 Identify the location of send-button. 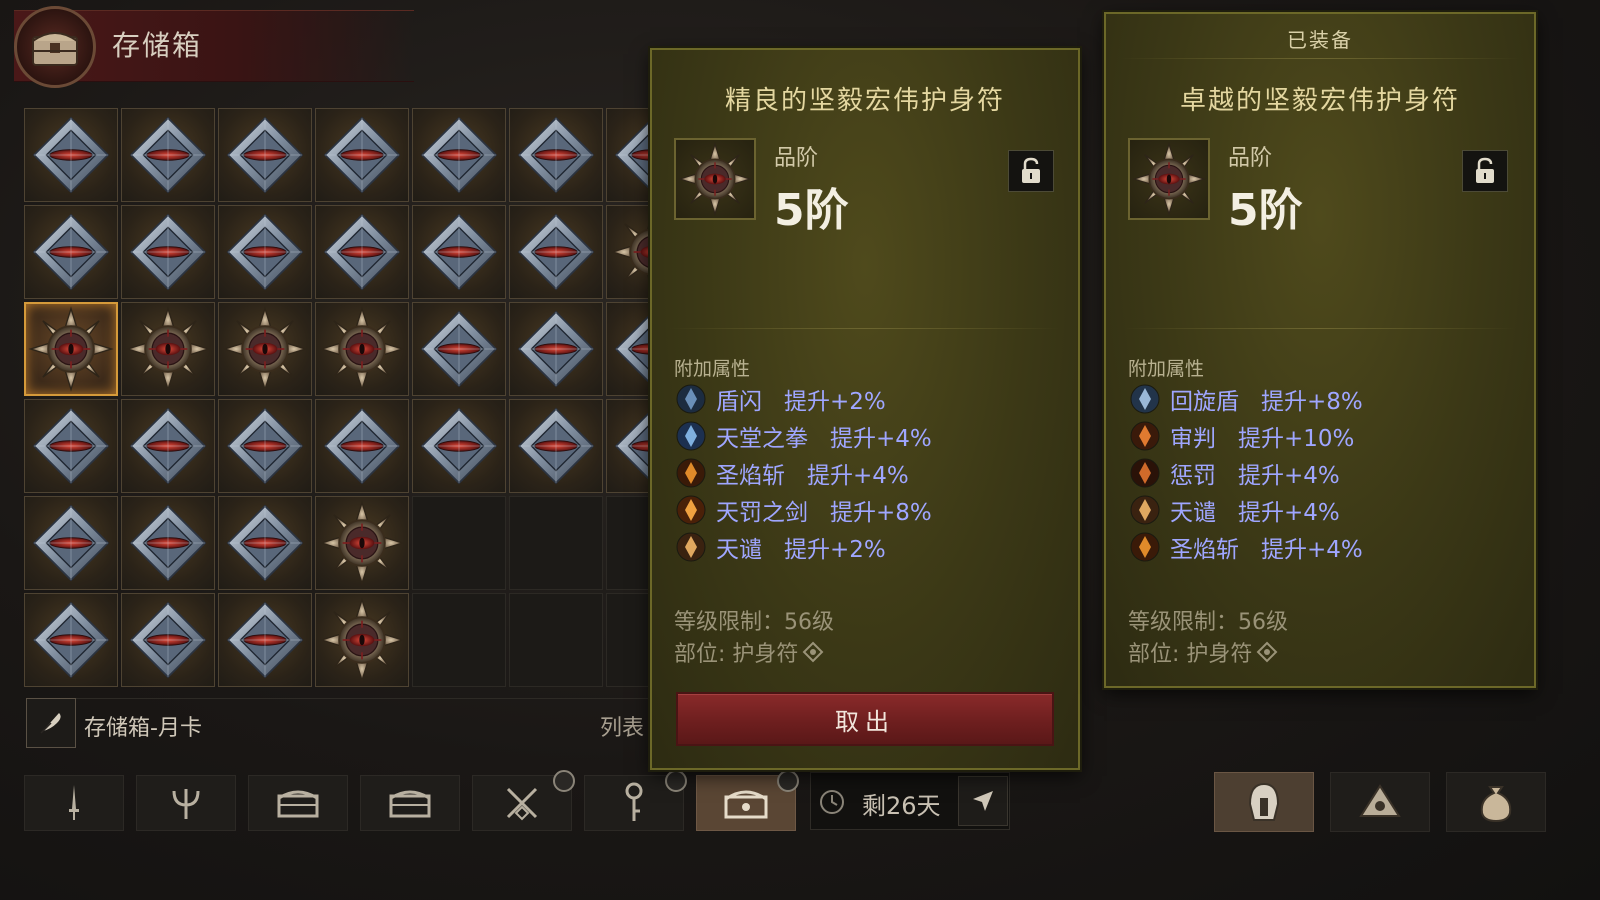
(983, 801).